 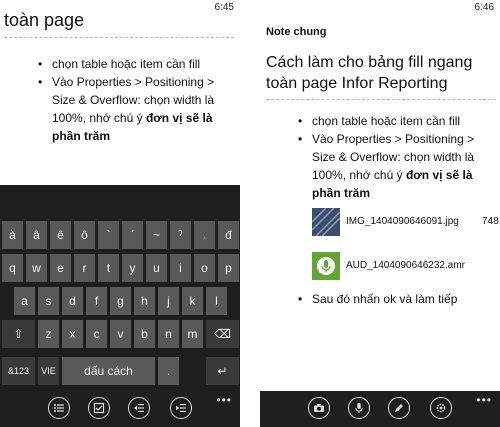 What do you see at coordinates (132, 235) in the screenshot?
I see `key: ˊ` at bounding box center [132, 235].